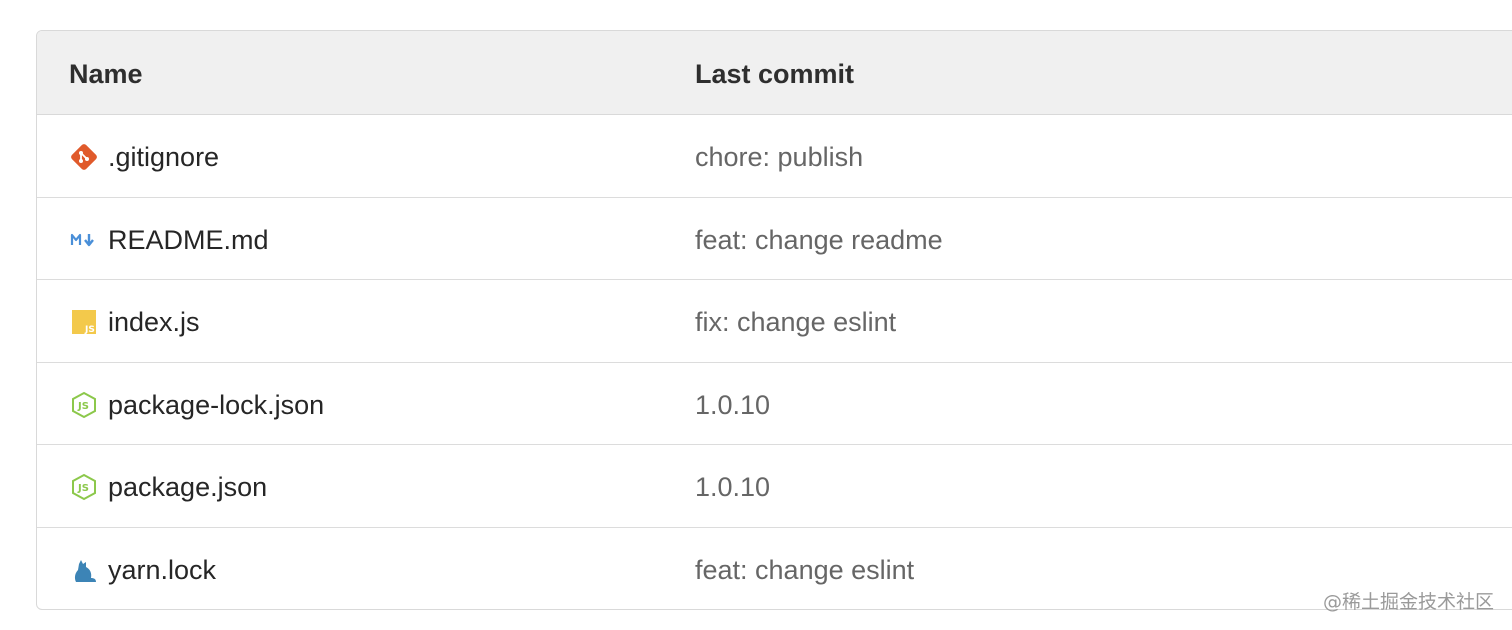 The image size is (1512, 630). Describe the element at coordinates (774, 486) in the screenshot. I see `table-row: JS package.json 1.0.10` at that location.